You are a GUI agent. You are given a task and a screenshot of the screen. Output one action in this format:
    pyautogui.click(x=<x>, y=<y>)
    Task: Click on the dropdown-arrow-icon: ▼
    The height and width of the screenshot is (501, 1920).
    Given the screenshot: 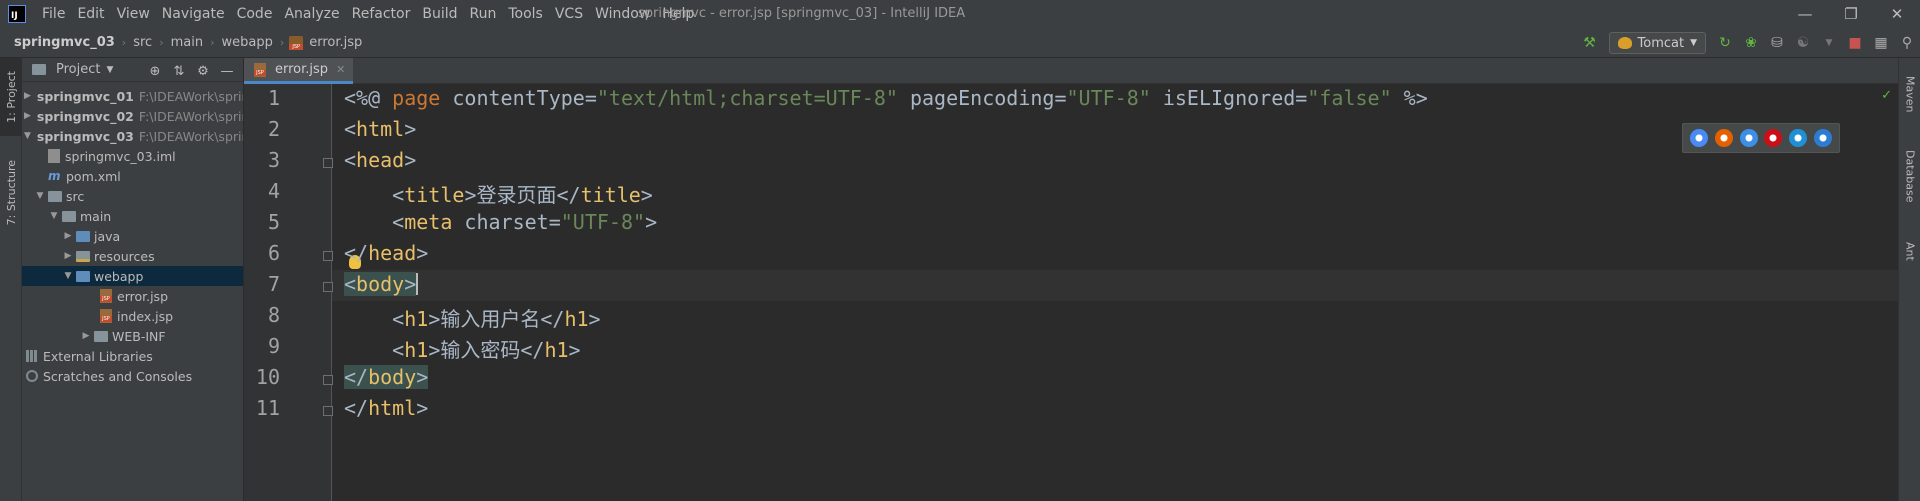 What is the action you would take?
    pyautogui.click(x=109, y=70)
    